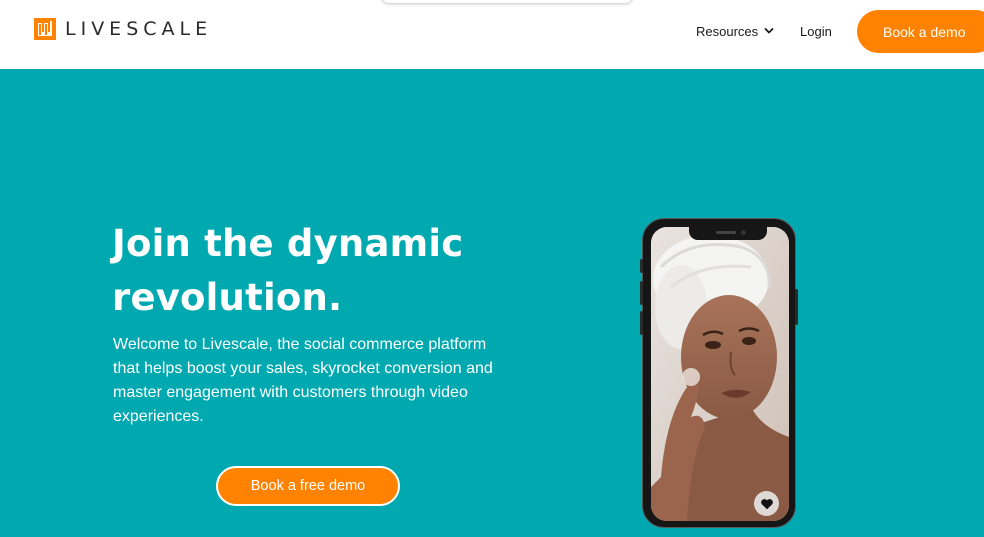  What do you see at coordinates (816, 31) in the screenshot?
I see `nav-login-link: Login` at bounding box center [816, 31].